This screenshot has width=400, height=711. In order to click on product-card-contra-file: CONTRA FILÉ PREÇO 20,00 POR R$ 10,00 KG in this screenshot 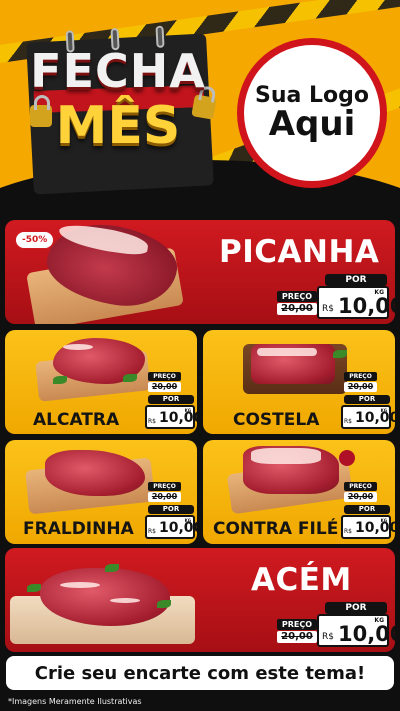, I will do `click(299, 492)`.